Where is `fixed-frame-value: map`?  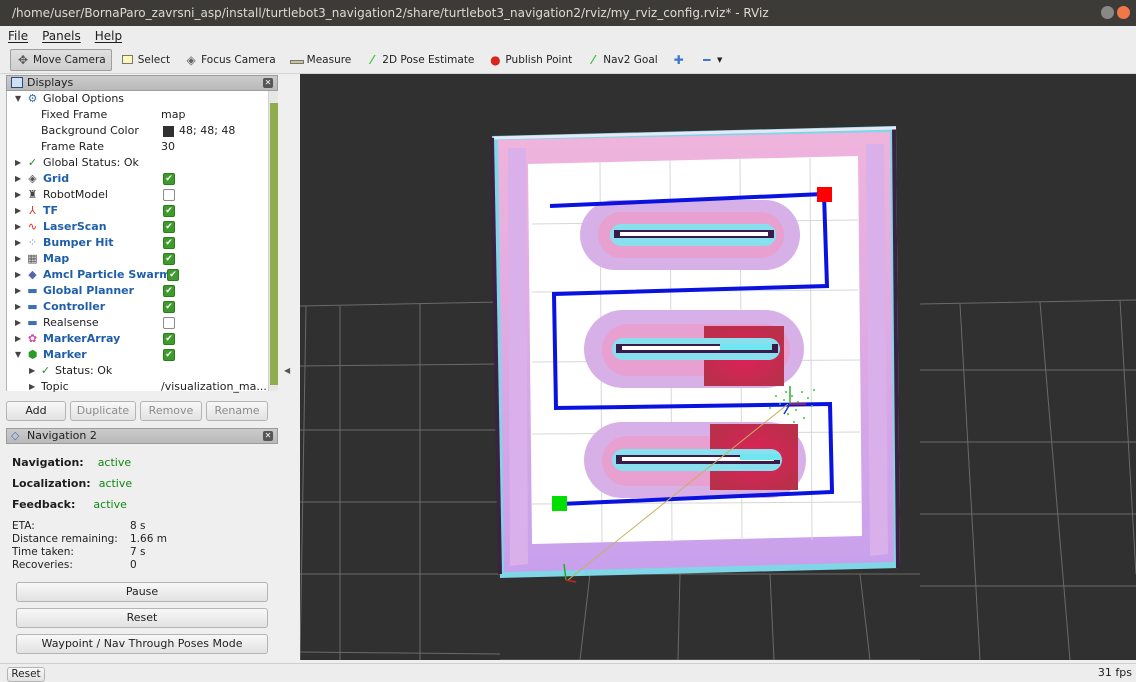 fixed-frame-value: map is located at coordinates (173, 115).